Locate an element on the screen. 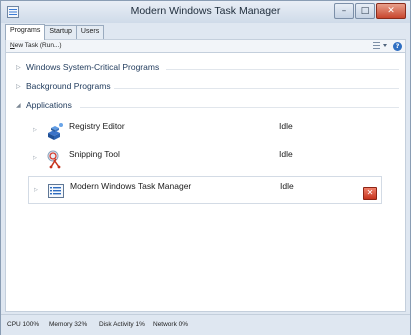 The image size is (411, 335). app-name: Registry Editor is located at coordinates (97, 126).